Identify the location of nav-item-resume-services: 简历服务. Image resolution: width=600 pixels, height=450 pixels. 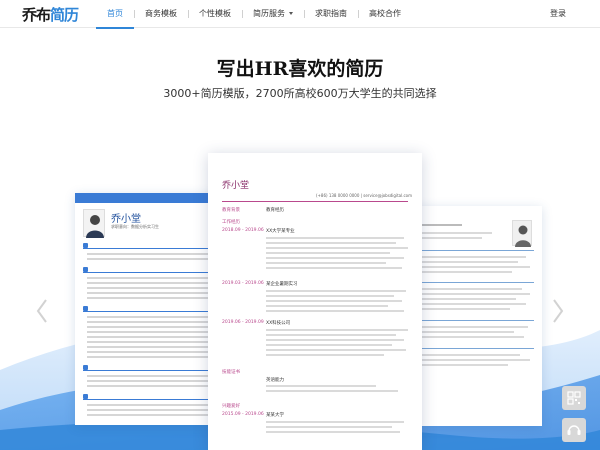
(273, 14).